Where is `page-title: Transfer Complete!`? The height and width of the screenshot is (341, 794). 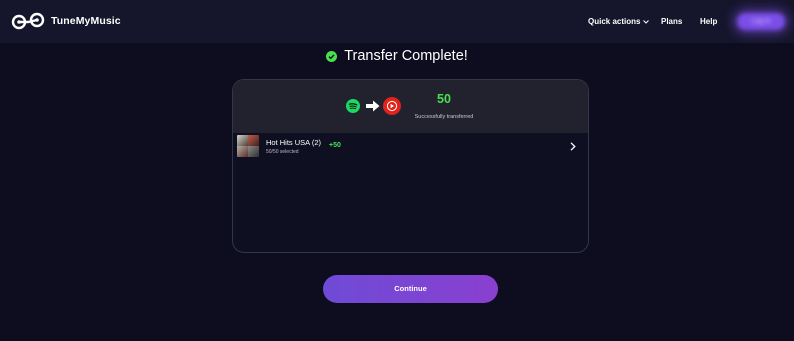
page-title: Transfer Complete! is located at coordinates (406, 56).